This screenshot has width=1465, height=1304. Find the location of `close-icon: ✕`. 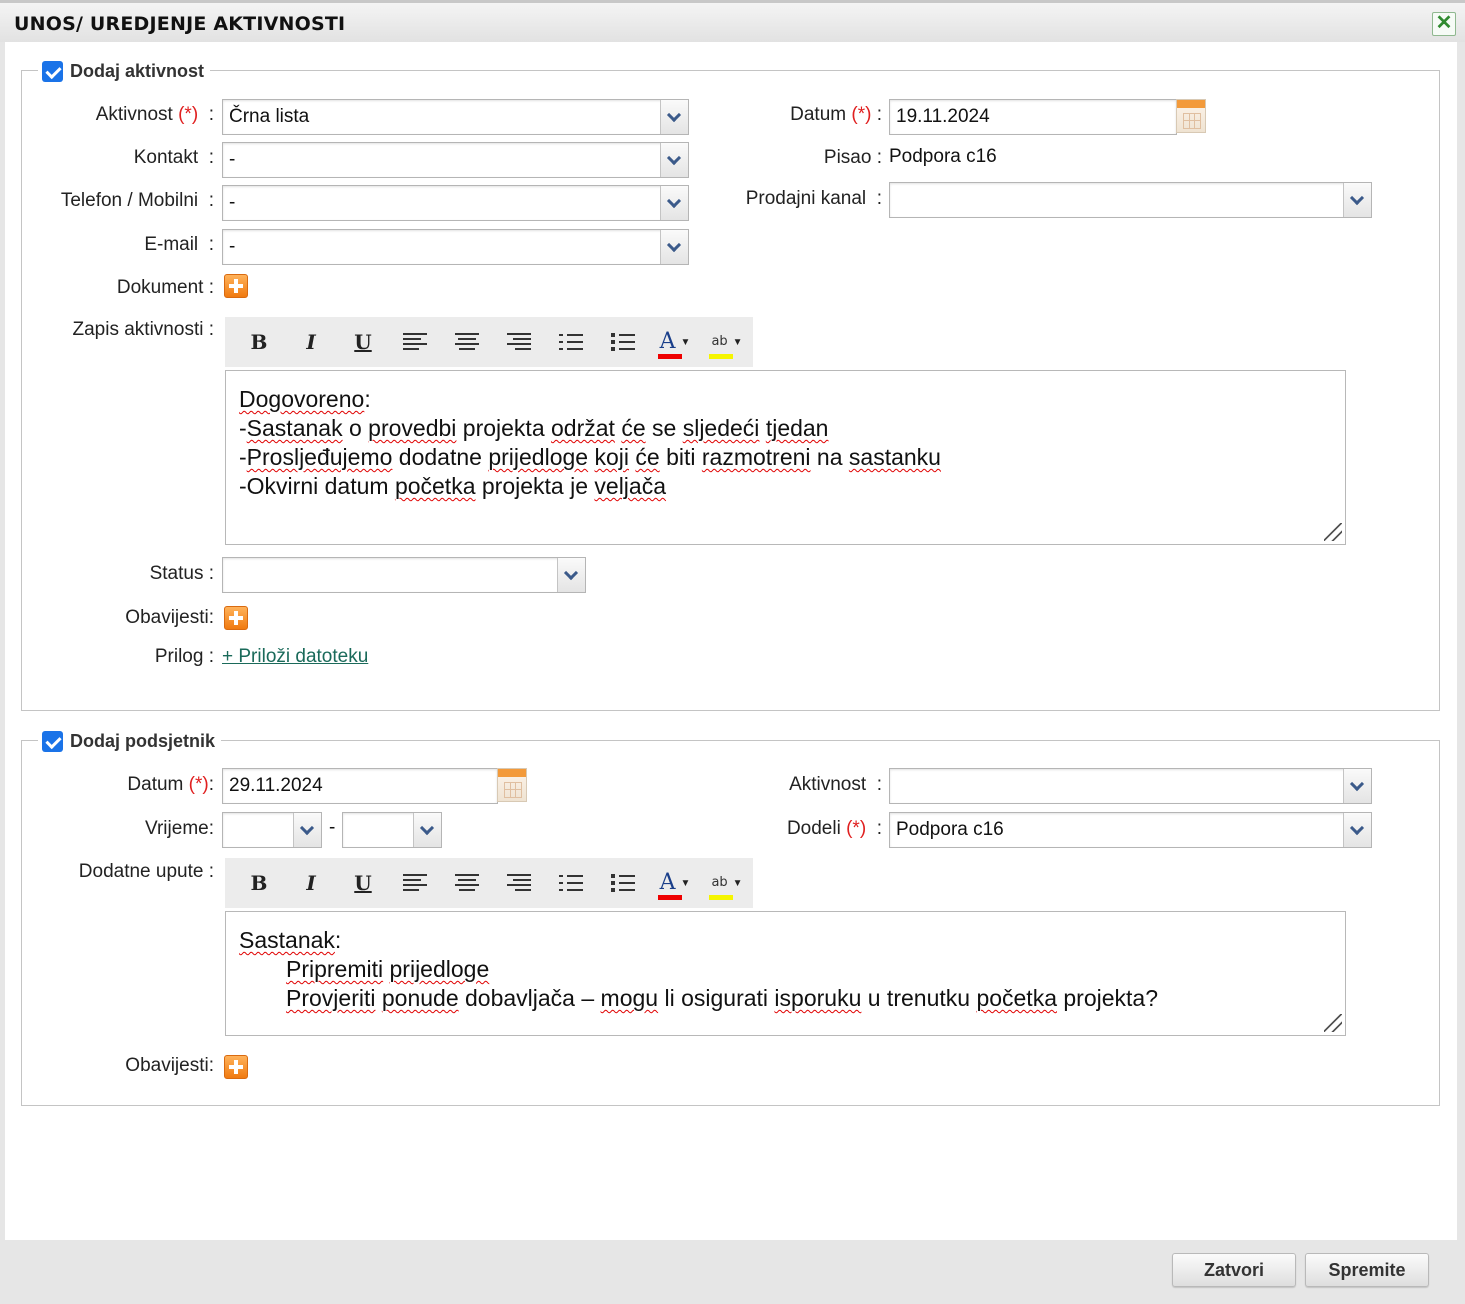

close-icon: ✕ is located at coordinates (1444, 24).